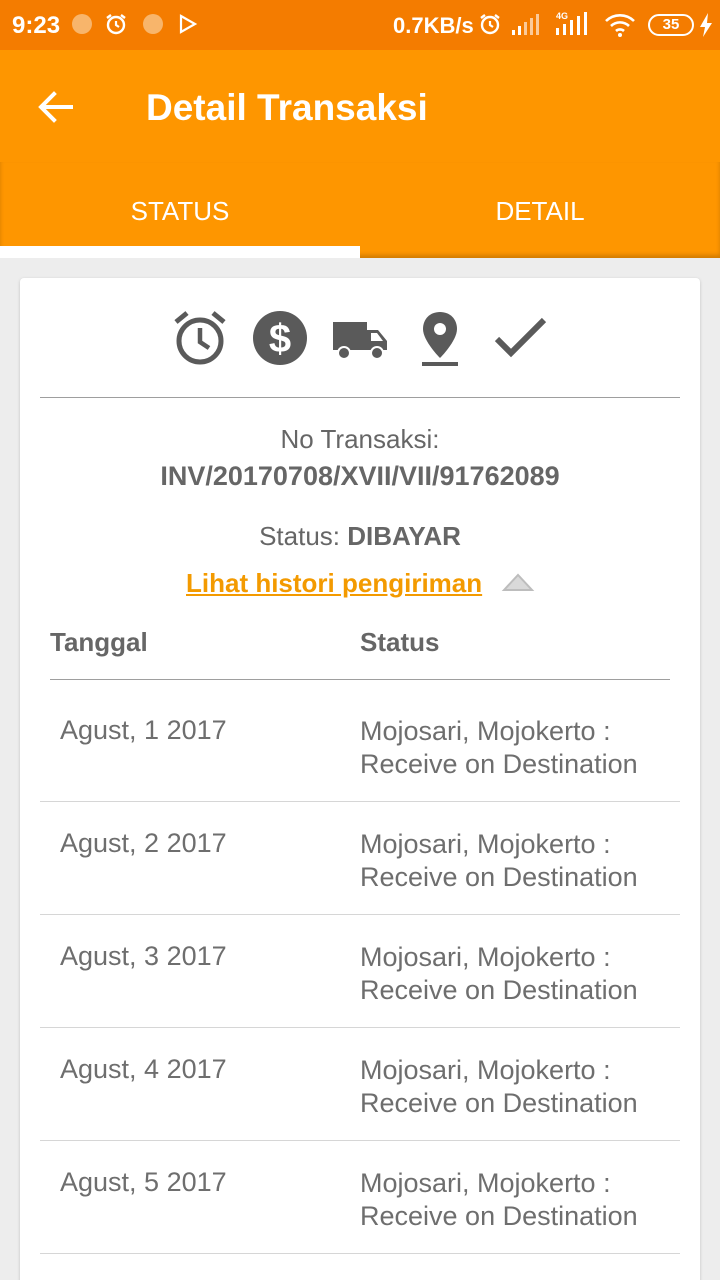 The width and height of the screenshot is (720, 1280). I want to click on shipping-history-link: Lihat histori pengiriman, so click(334, 583).